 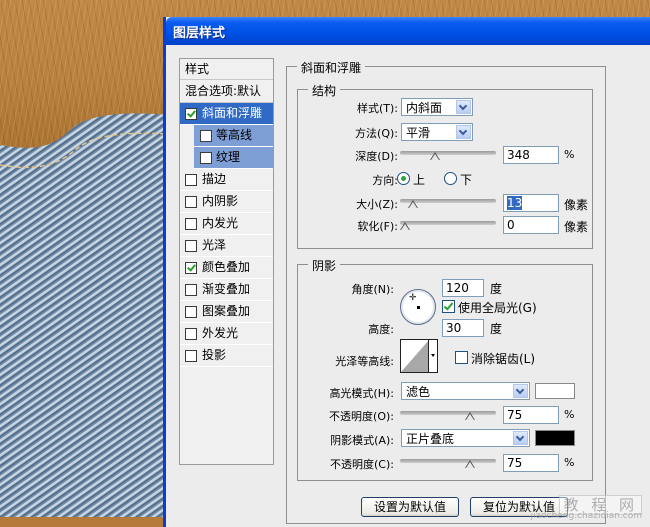 I want to click on style-item: 图案叠加, so click(x=226, y=312).